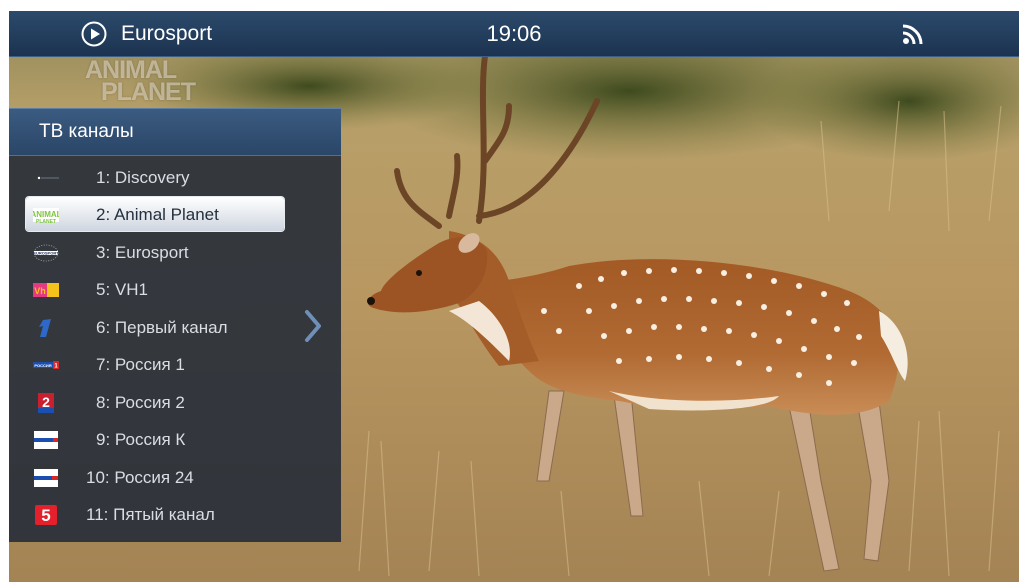  Describe the element at coordinates (46, 222) in the screenshot. I see `svg-text: PLANET` at that location.